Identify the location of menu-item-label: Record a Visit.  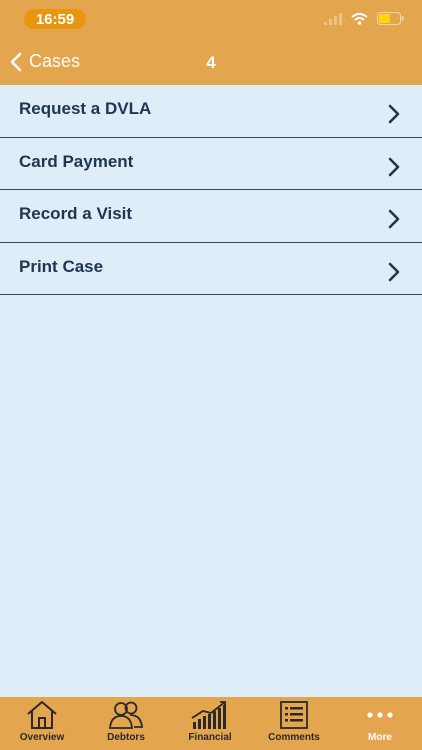
(76, 214).